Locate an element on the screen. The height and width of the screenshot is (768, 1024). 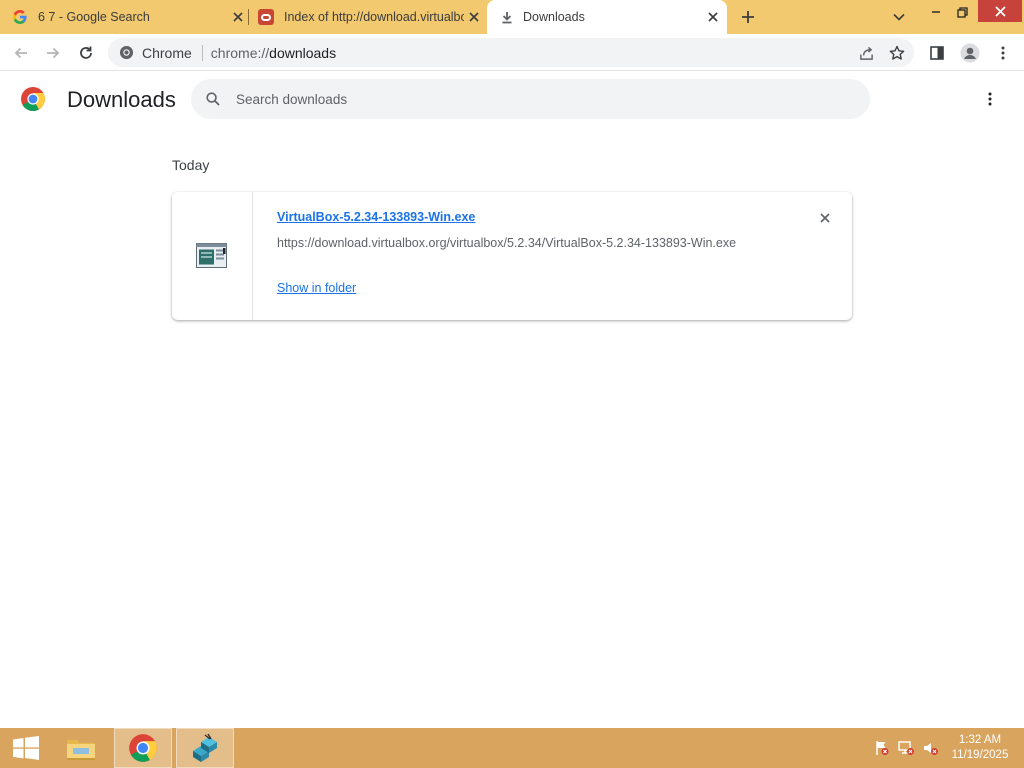
new-tab-button is located at coordinates (748, 17).